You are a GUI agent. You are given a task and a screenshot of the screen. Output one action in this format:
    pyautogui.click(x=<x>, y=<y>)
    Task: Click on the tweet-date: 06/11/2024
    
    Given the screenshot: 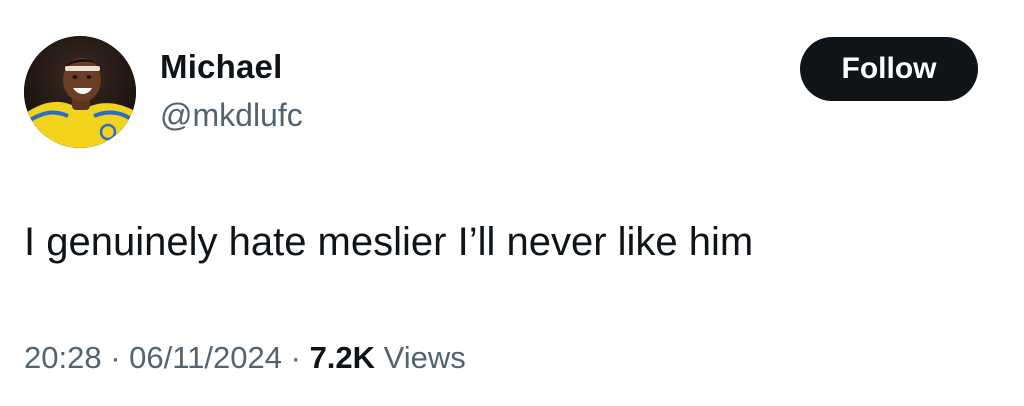 What is the action you would take?
    pyautogui.click(x=205, y=357)
    